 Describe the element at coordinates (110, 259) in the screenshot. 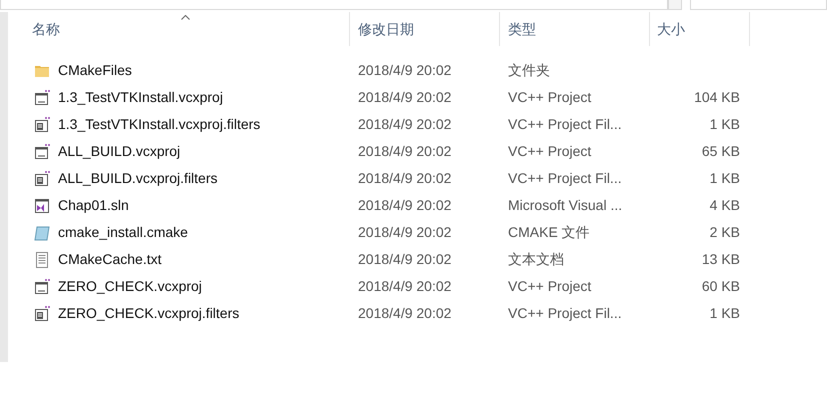

I see `file-name: CMakeCache.txt` at that location.